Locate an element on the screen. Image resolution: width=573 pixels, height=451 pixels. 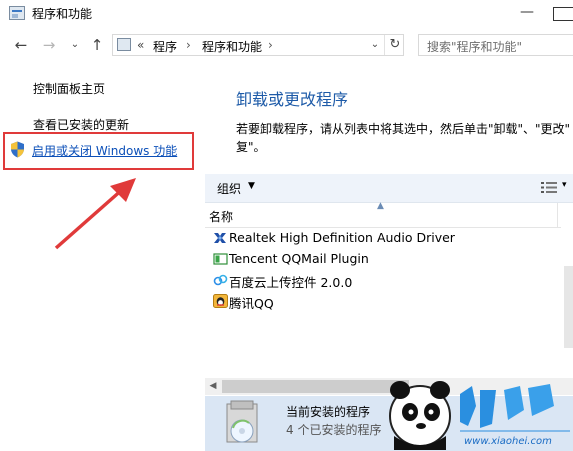
qqmail-icon is located at coordinates (220, 259).